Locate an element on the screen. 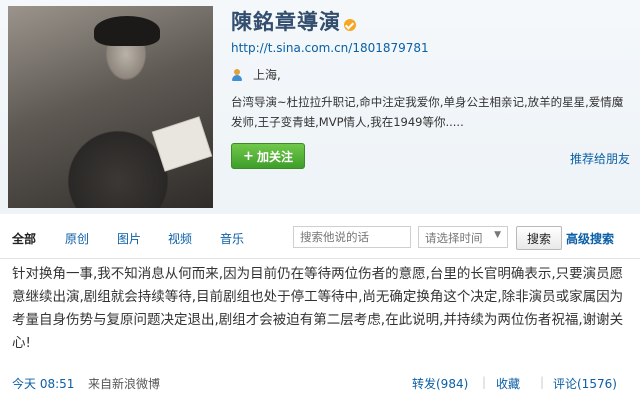  post-time-link: 今天 08:51 is located at coordinates (43, 383).